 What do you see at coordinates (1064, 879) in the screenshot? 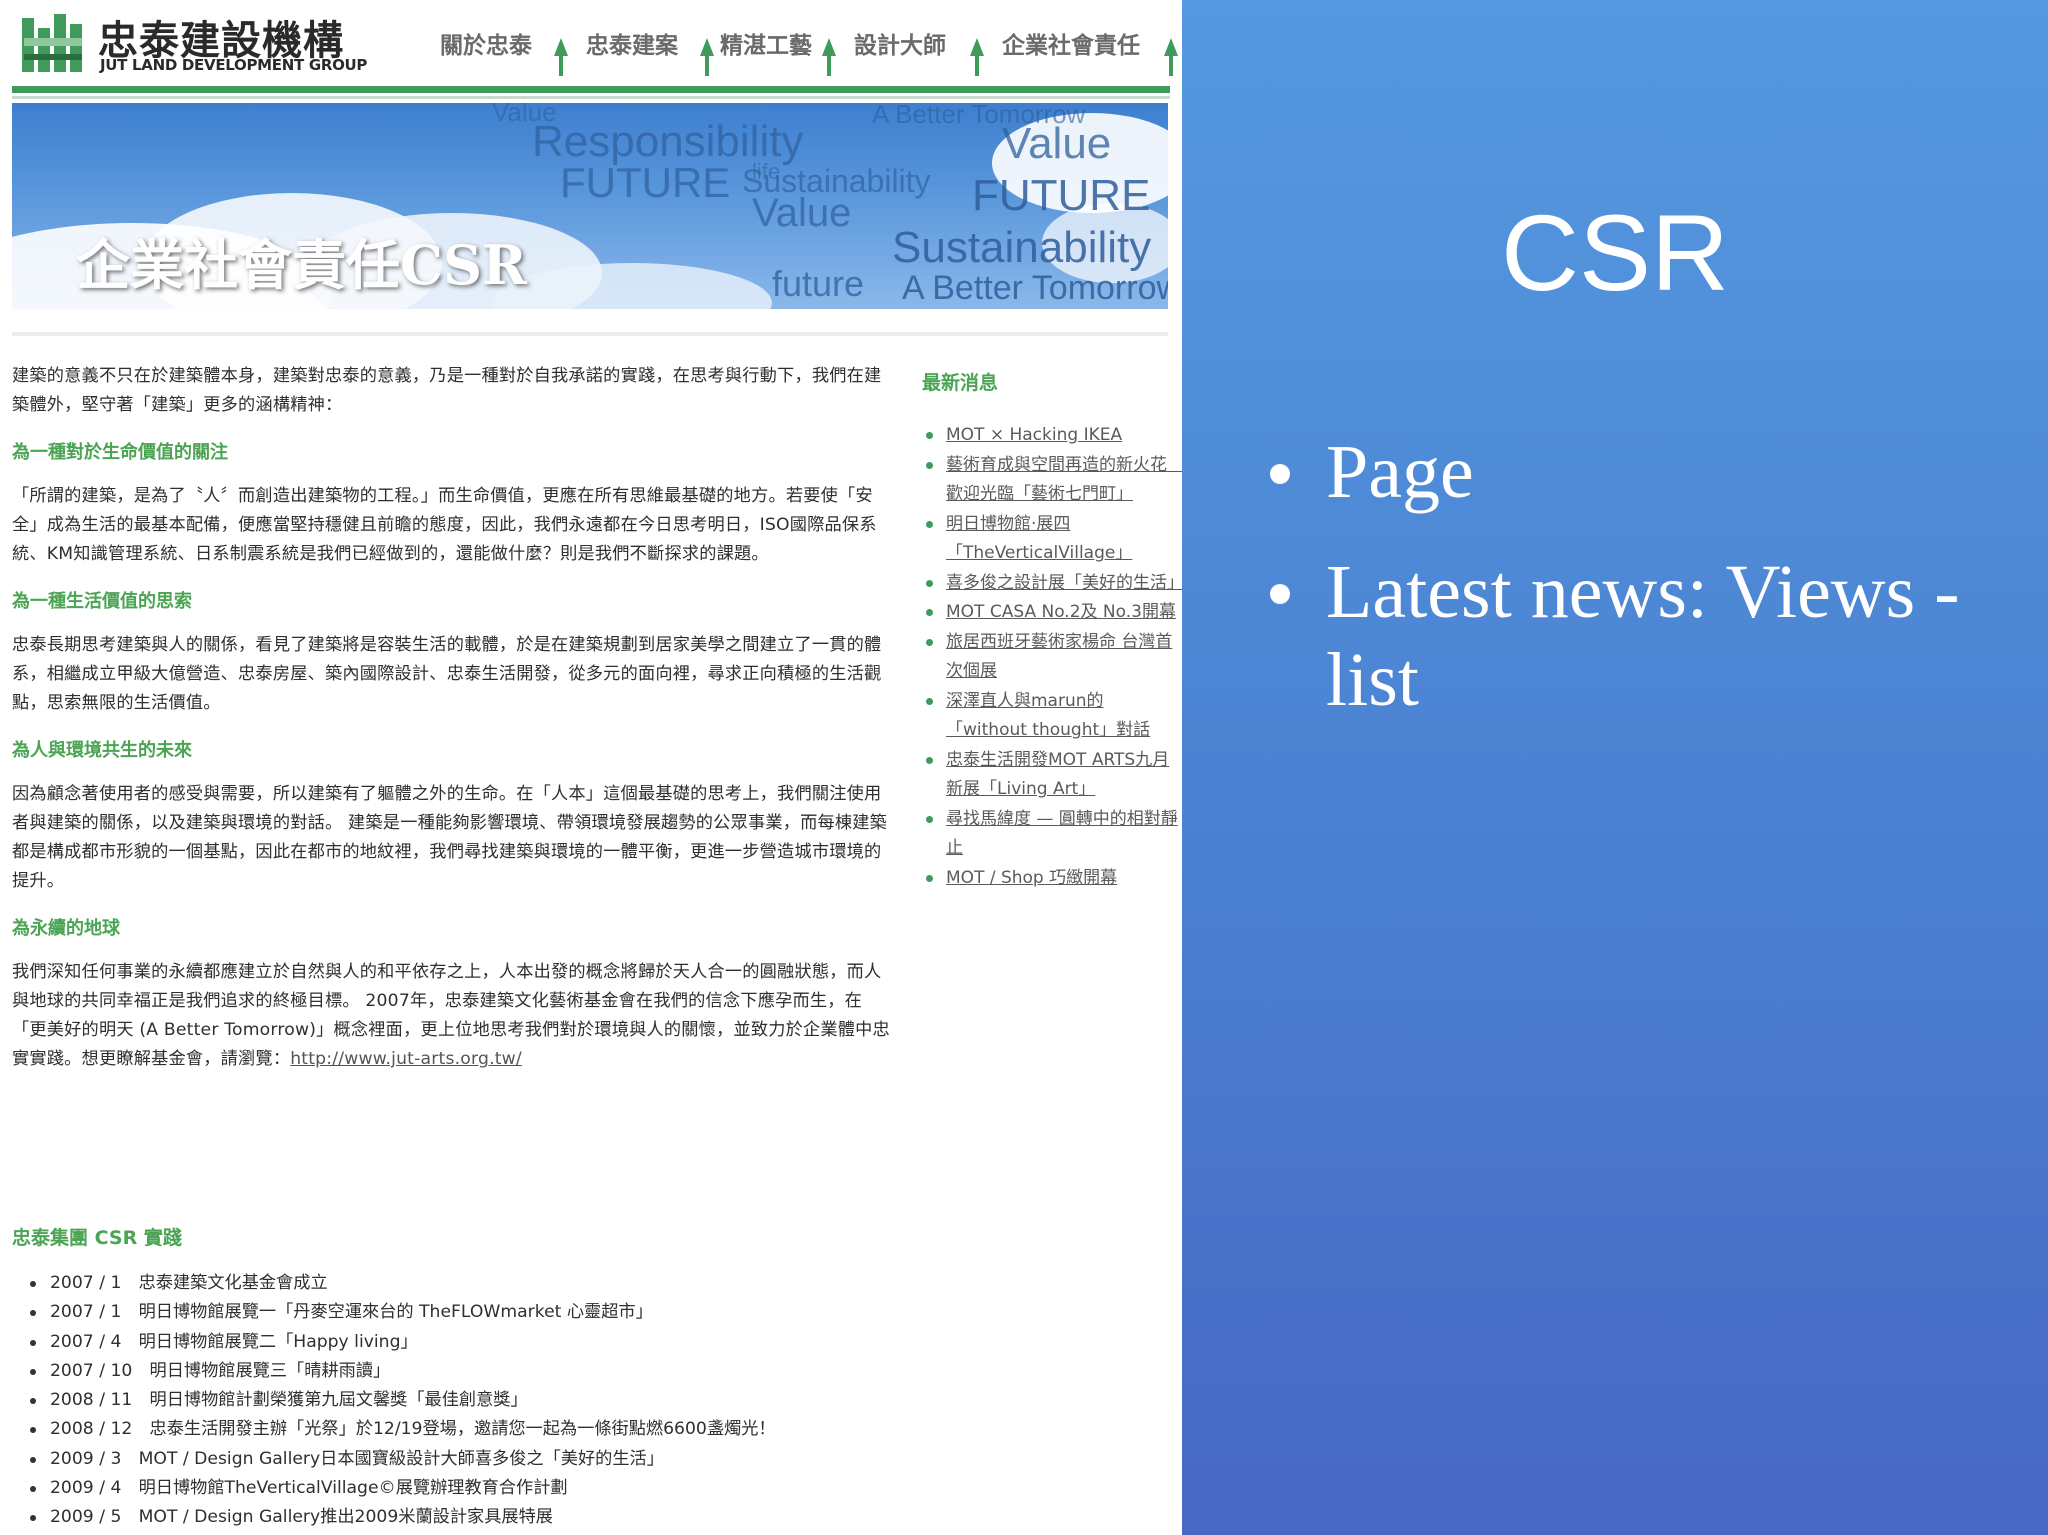
I see `news-link: MOT / Shop 巧緻開幕` at bounding box center [1064, 879].